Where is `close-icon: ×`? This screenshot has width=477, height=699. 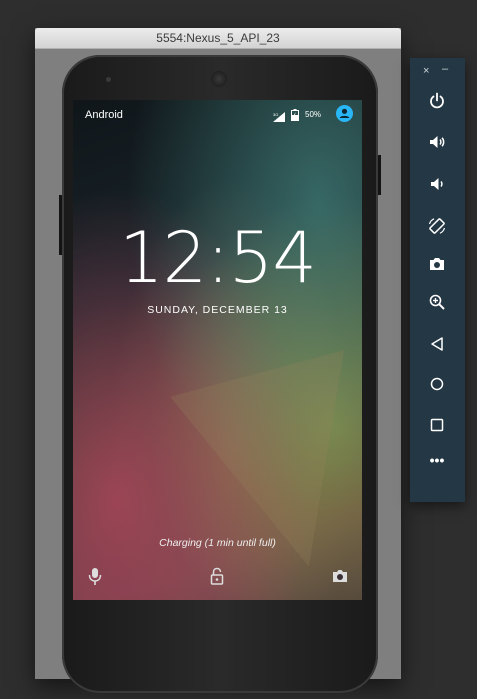
close-icon: × is located at coordinates (426, 71).